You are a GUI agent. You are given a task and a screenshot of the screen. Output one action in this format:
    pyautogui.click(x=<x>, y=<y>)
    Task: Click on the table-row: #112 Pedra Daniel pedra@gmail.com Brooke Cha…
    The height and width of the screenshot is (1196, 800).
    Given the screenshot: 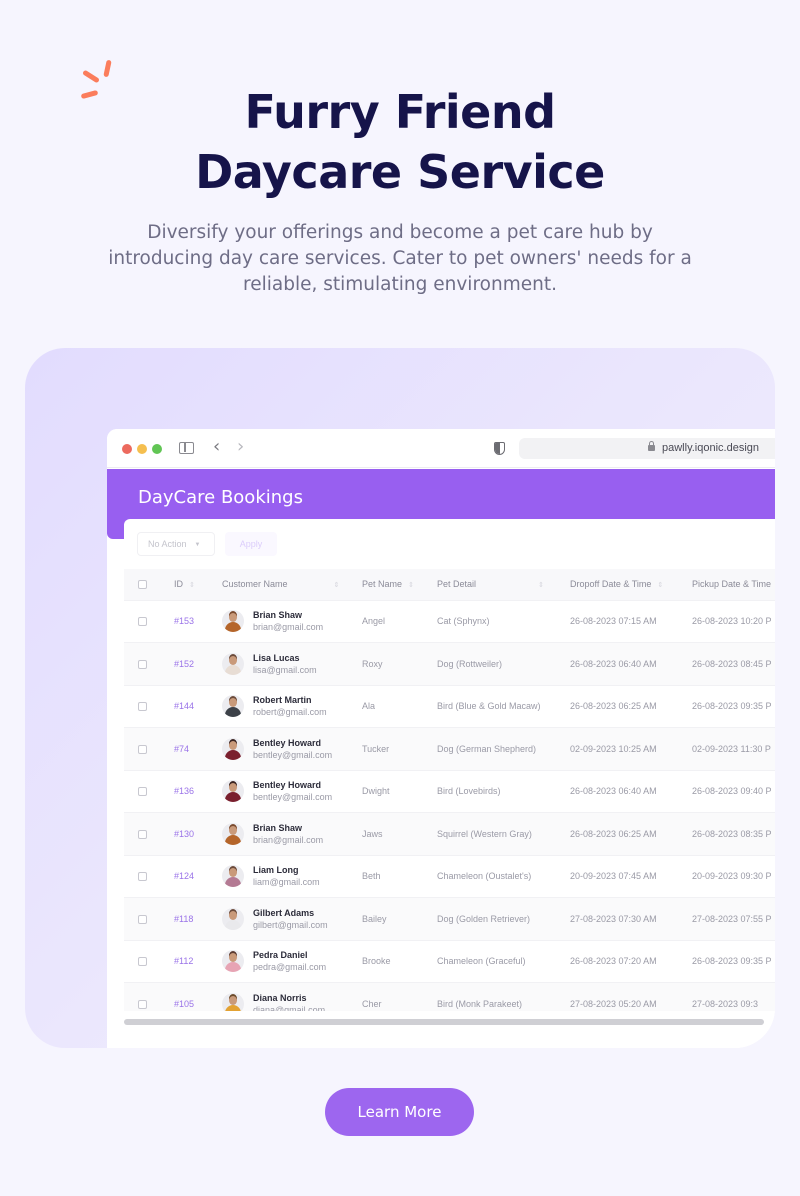 What is the action you would take?
    pyautogui.click(x=449, y=961)
    